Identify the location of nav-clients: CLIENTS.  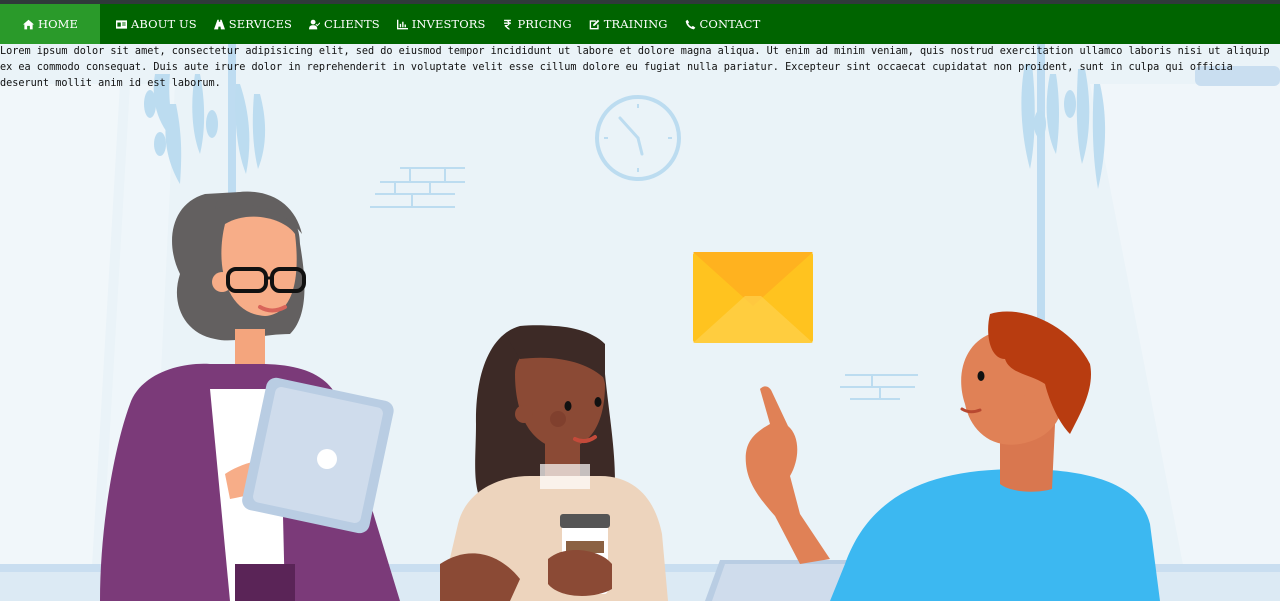
(344, 24).